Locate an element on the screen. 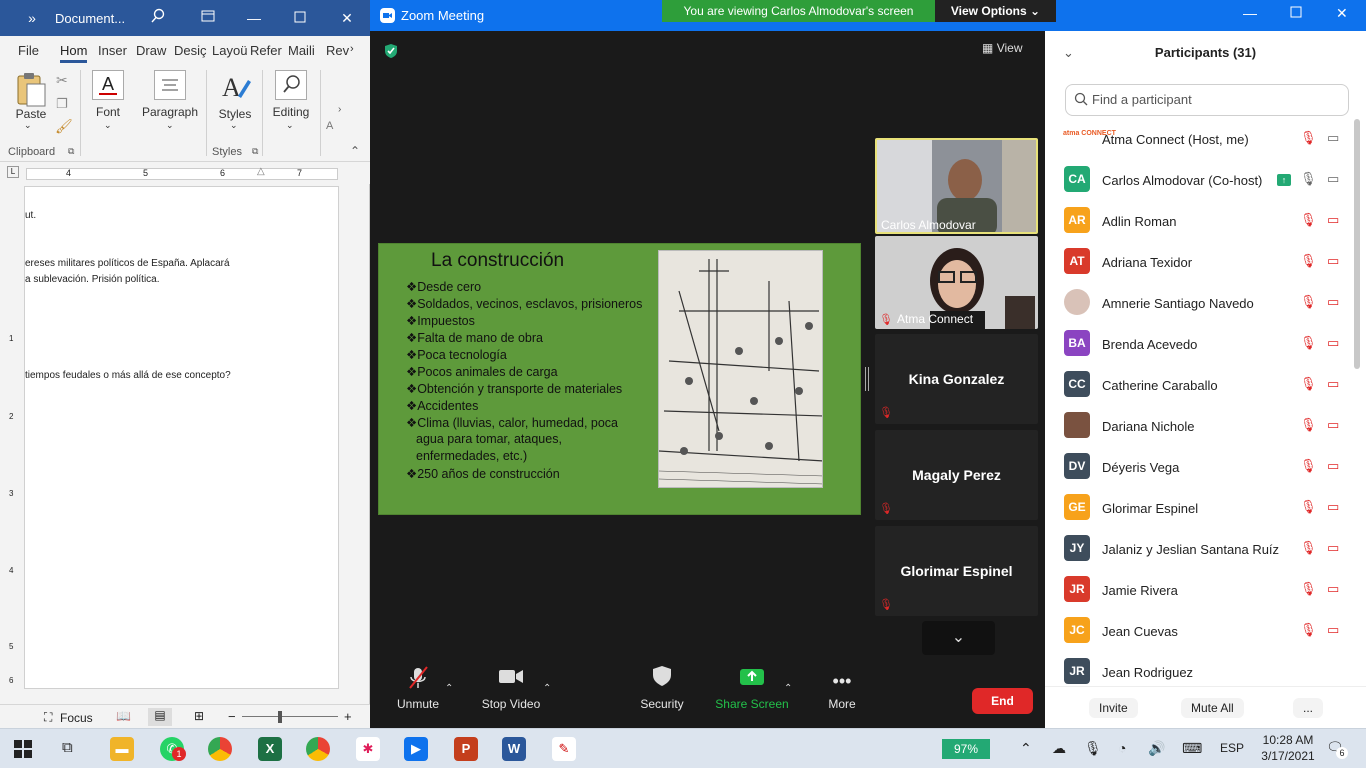 The image size is (1366, 768). view-options-button: View Options ⌄ is located at coordinates (995, 11).